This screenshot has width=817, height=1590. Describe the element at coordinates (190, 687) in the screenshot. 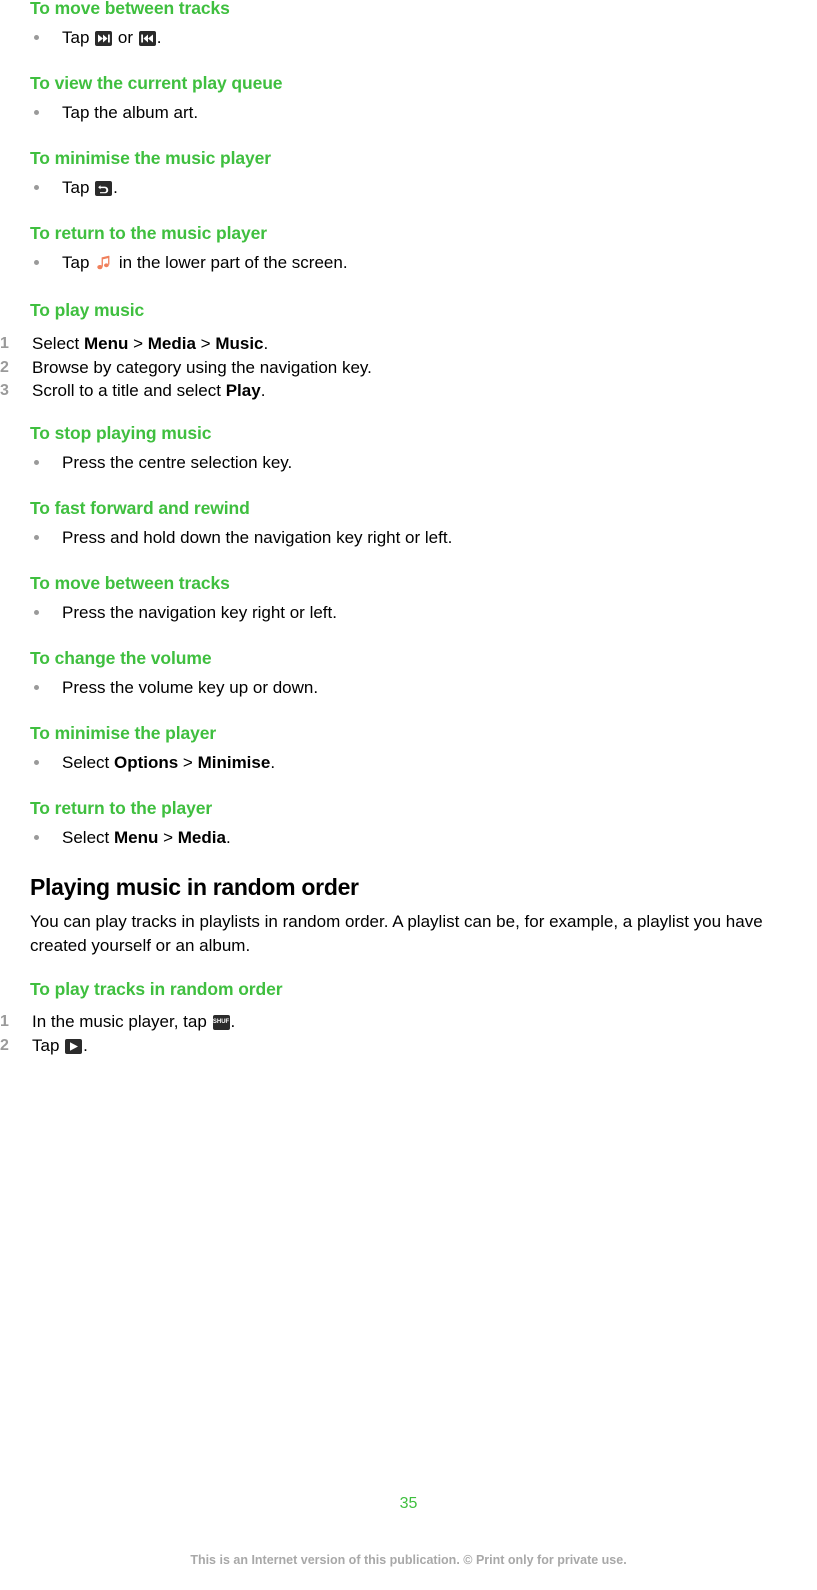

I see `item-text: Press the volume key up or down.` at that location.